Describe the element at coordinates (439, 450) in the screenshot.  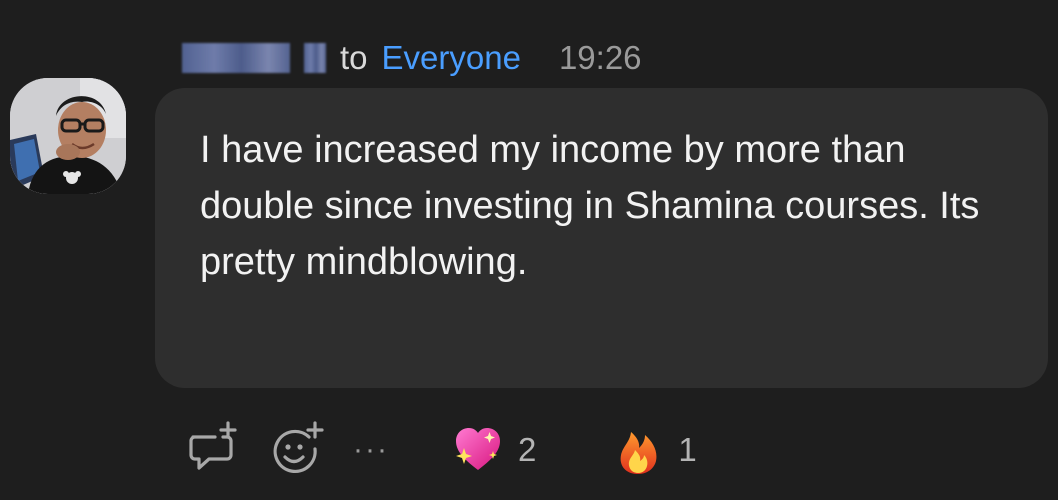
I see `message-actions: ··· 2 1` at that location.